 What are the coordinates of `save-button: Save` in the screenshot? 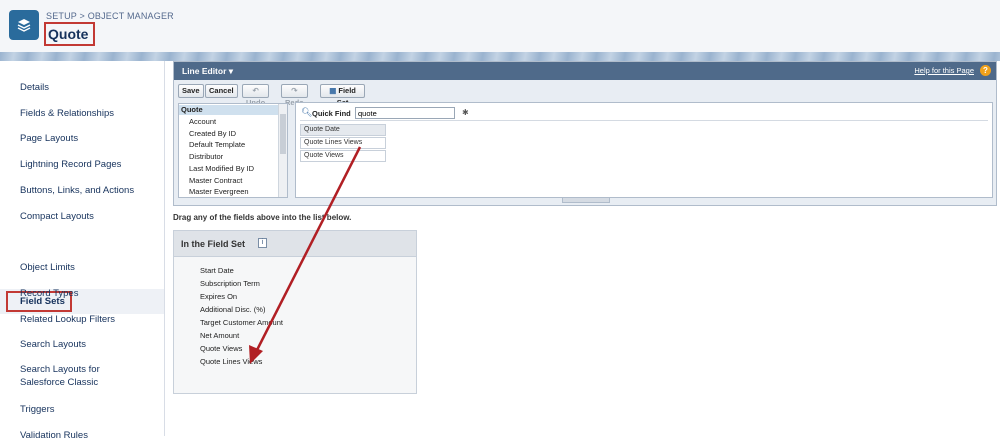 It's located at (191, 91).